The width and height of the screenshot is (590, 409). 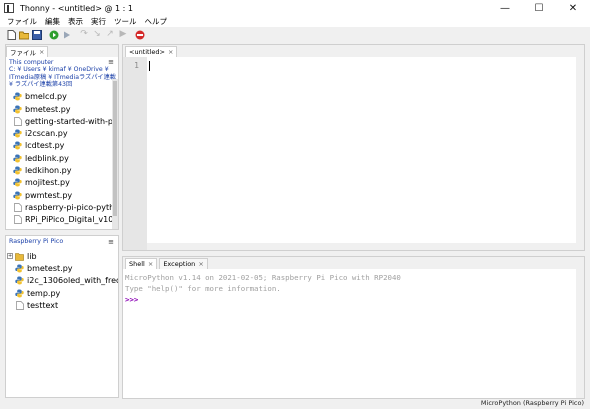 What do you see at coordinates (67, 35) in the screenshot?
I see `debug-icon` at bounding box center [67, 35].